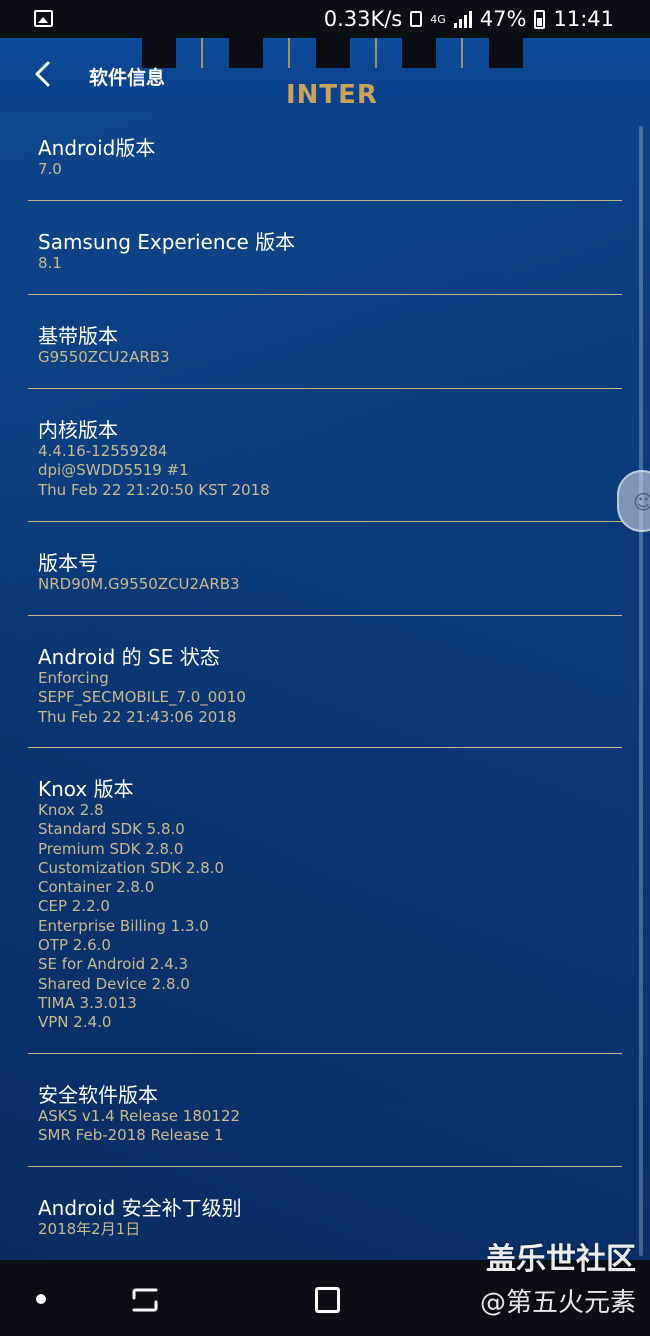  Describe the element at coordinates (50, 263) in the screenshot. I see `item-value: 8.1` at that location.